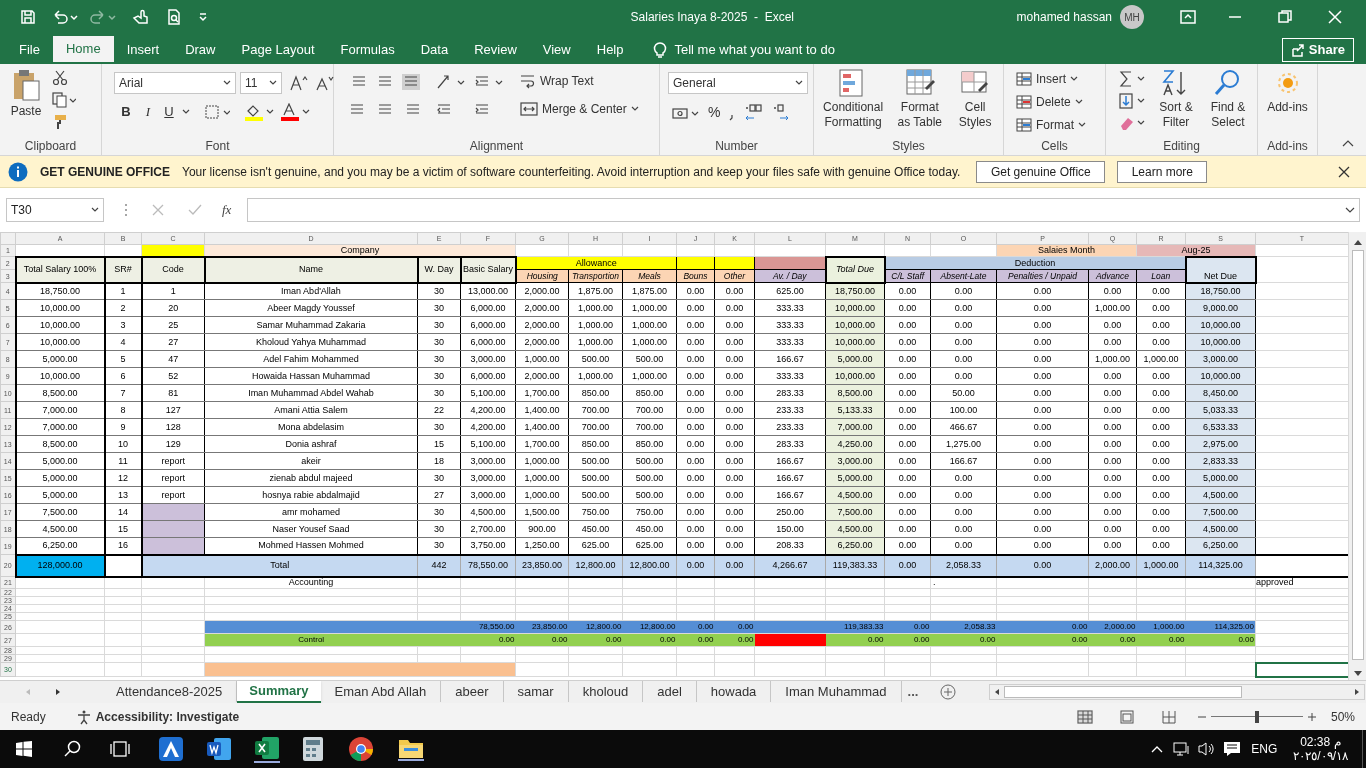 The height and width of the screenshot is (768, 1366). What do you see at coordinates (1311, 716) in the screenshot?
I see `zoom-in-icon` at bounding box center [1311, 716].